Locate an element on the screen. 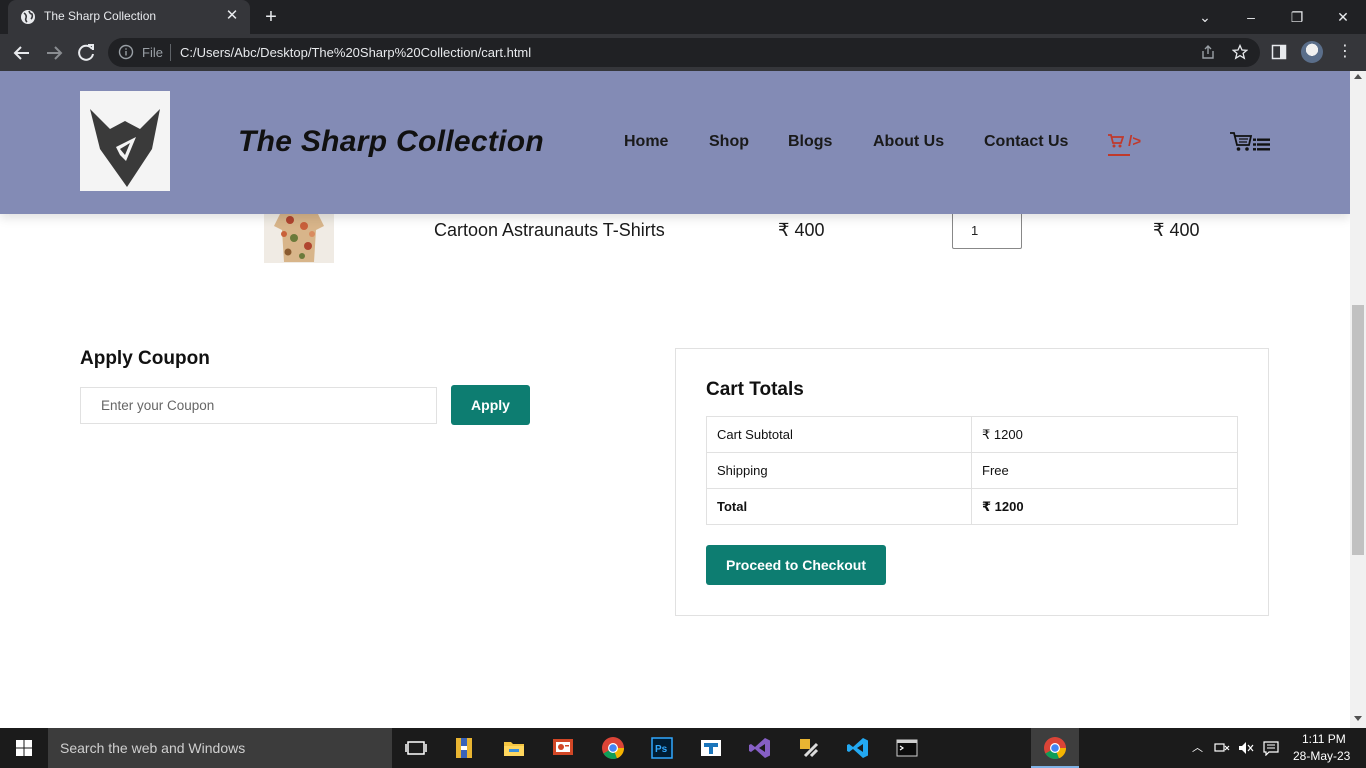  hamburger-menu-icon is located at coordinates (1261, 144).